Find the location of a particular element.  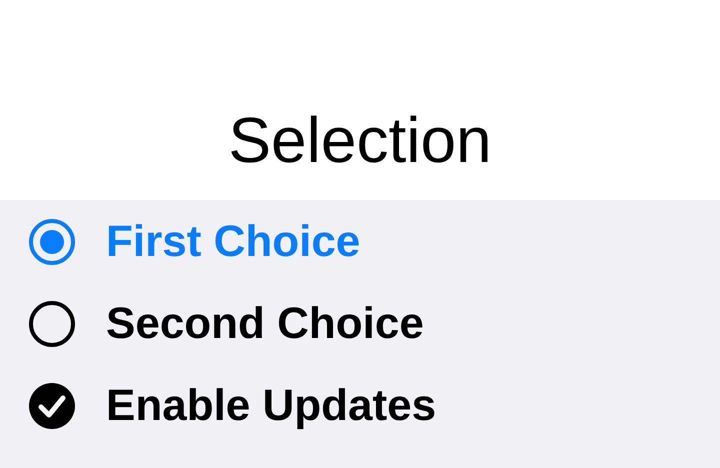

option-label: Enable Updates is located at coordinates (271, 406).